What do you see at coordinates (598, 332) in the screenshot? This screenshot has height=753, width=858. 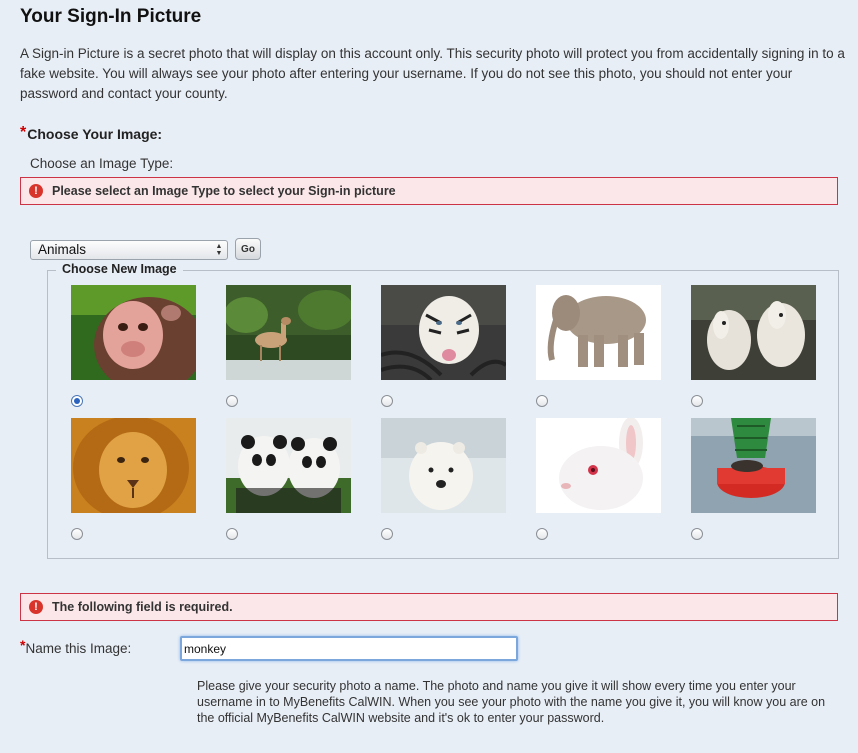 I see `elephant-photo` at bounding box center [598, 332].